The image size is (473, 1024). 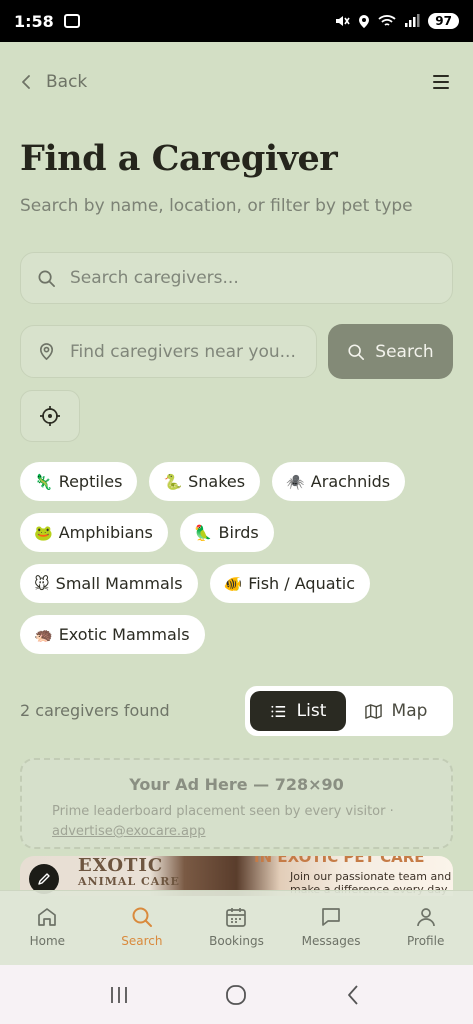 What do you see at coordinates (142, 941) in the screenshot?
I see `tab-label: Search` at bounding box center [142, 941].